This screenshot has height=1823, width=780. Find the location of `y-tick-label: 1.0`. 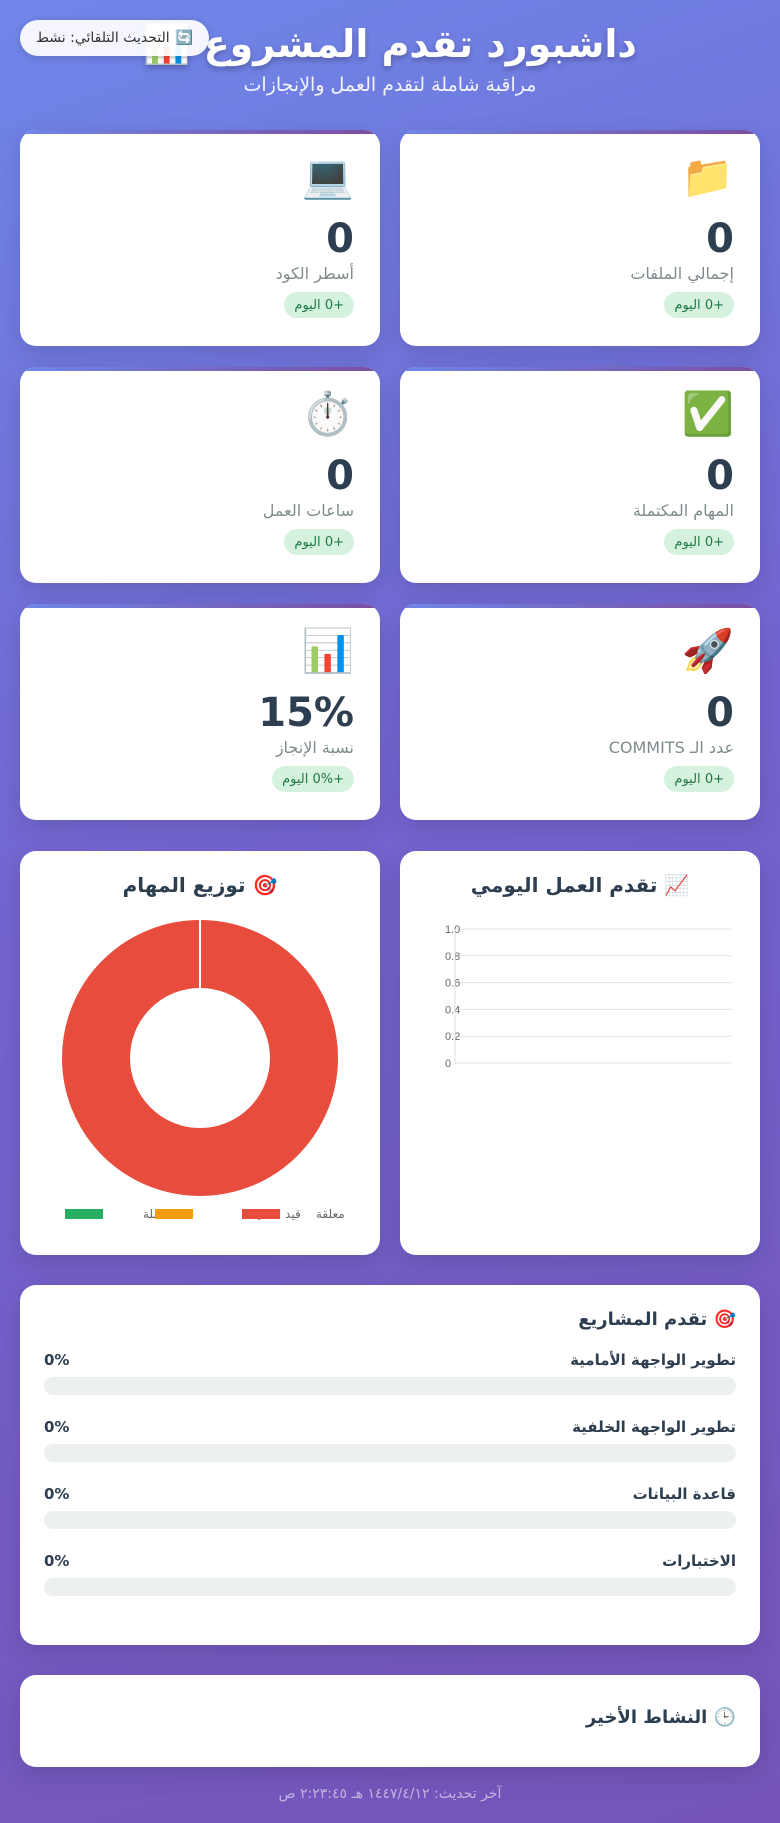

y-tick-label: 1.0 is located at coordinates (452, 930).